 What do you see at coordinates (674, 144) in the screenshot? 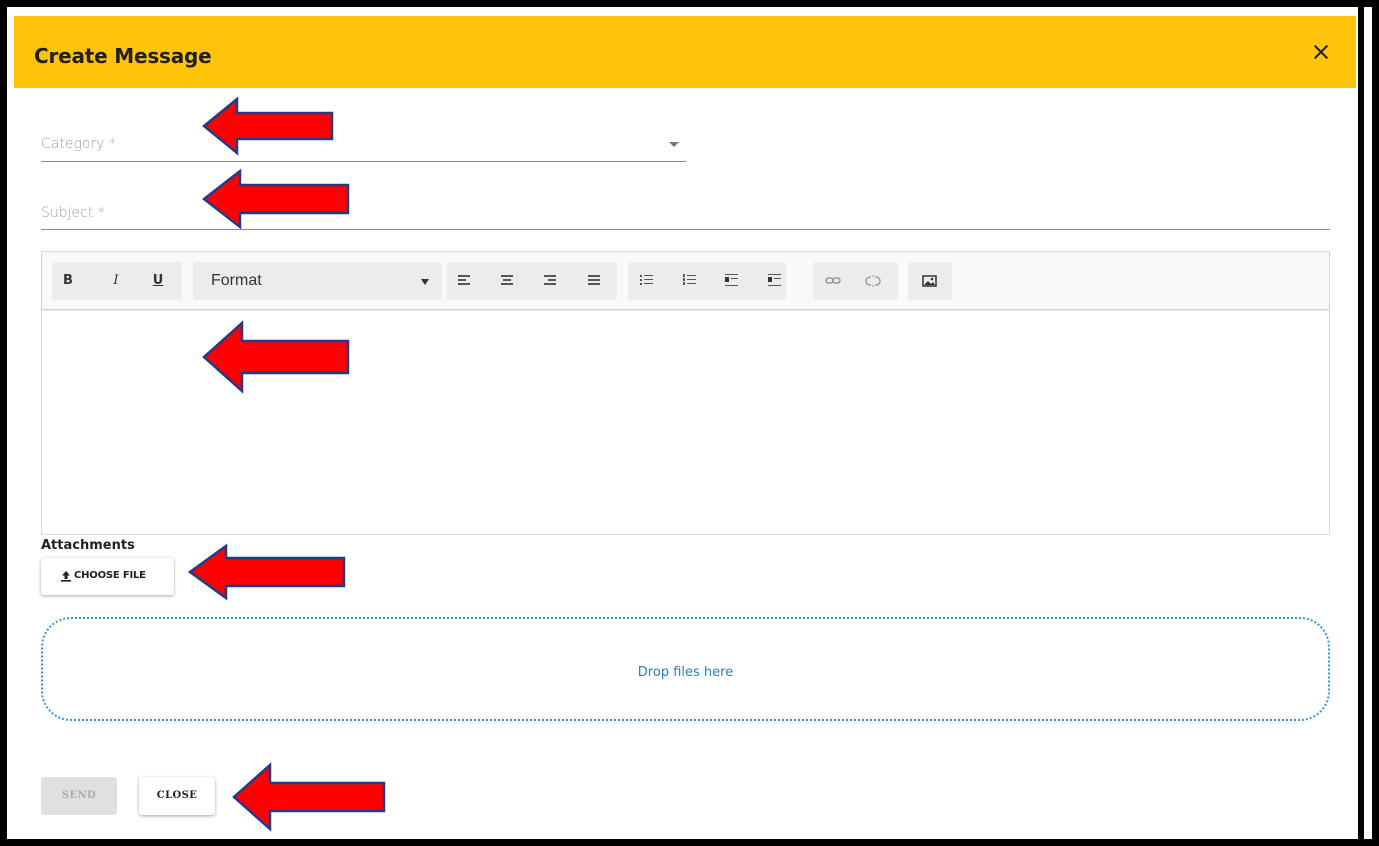
I see `chevron-down-icon` at bounding box center [674, 144].